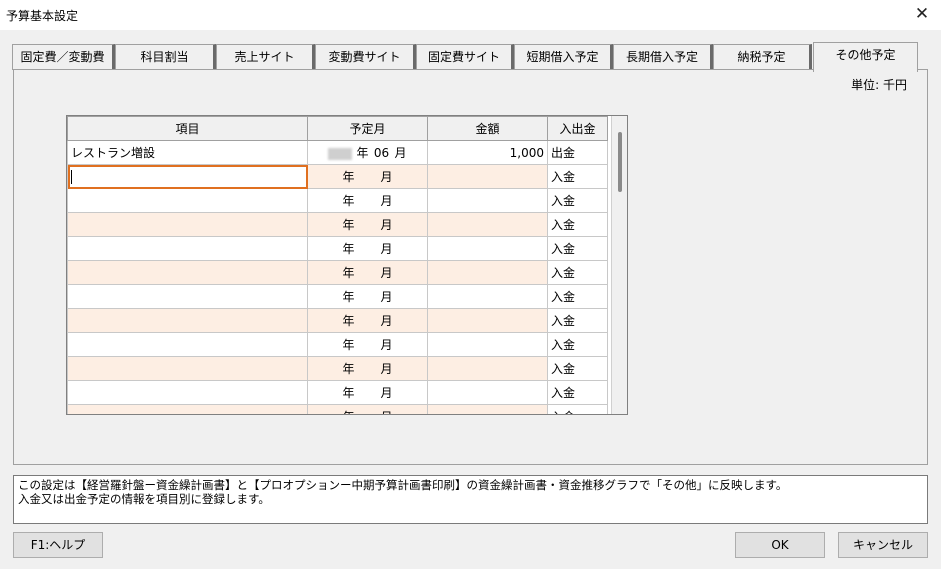 The image size is (941, 569). I want to click on tab-sales-site: 売上サイト, so click(265, 57).